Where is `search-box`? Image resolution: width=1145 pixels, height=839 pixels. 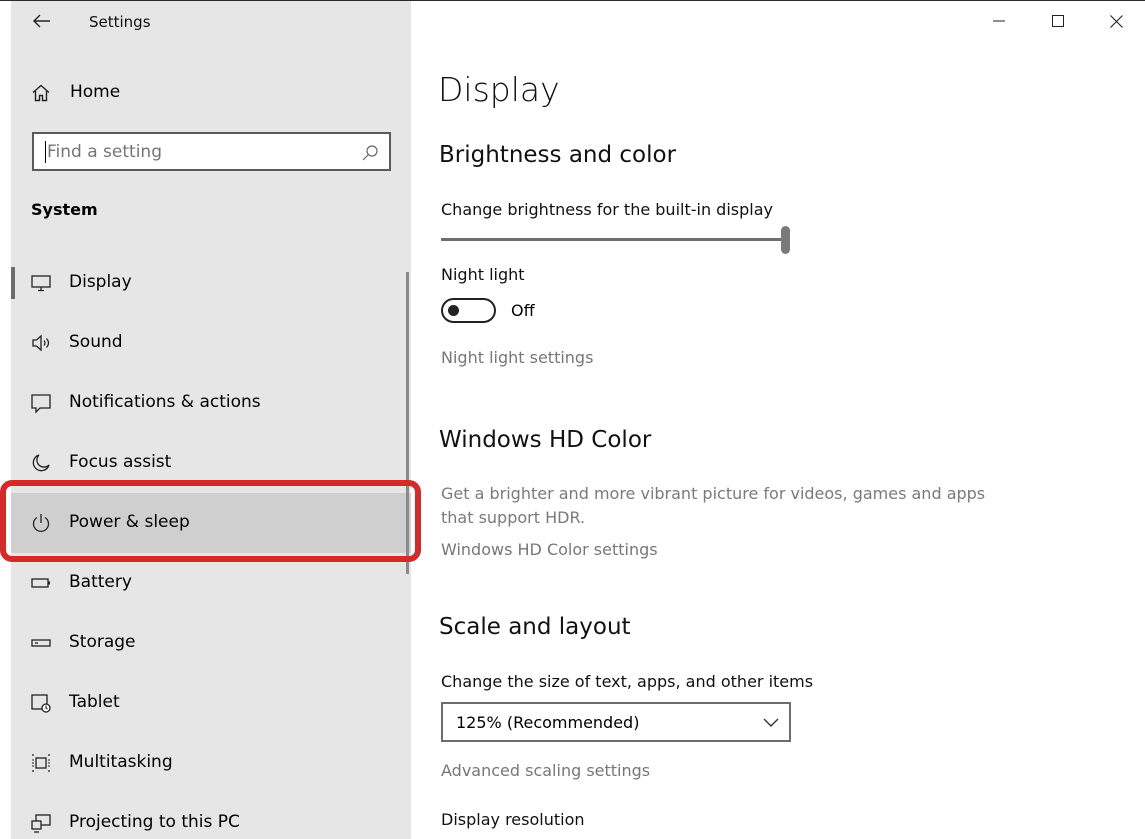 search-box is located at coordinates (211, 151).